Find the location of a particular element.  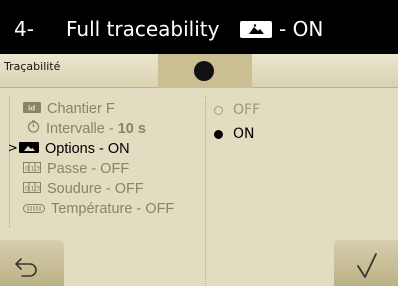

list-item-soudure: 013 Soudure - OFF is located at coordinates (83, 189).